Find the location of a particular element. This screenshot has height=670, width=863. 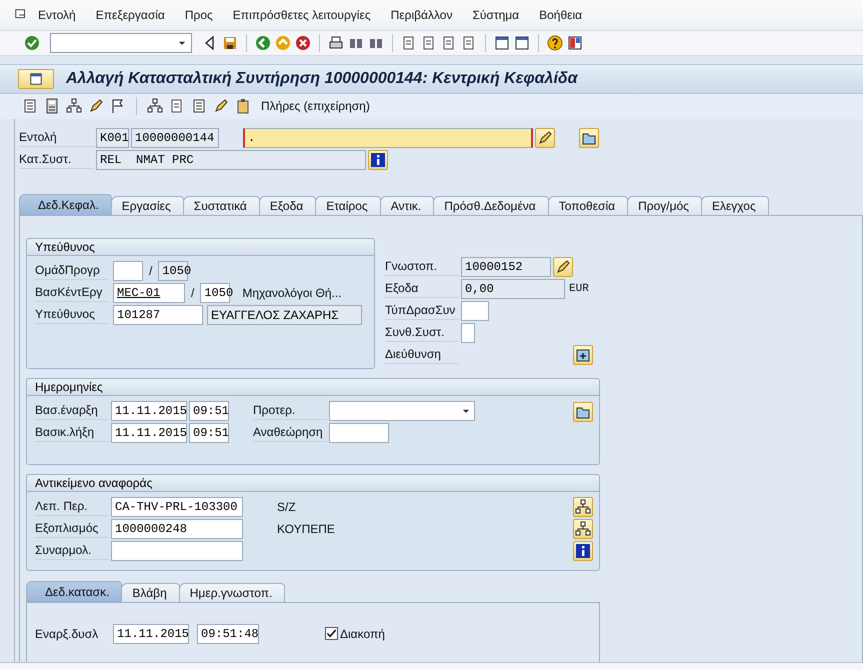

tab: Βλάβη is located at coordinates (150, 592).